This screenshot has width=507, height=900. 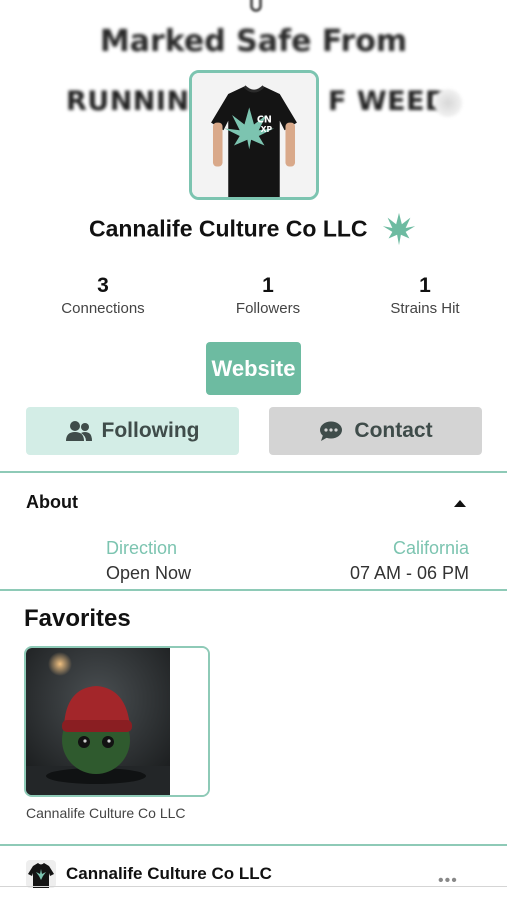 I want to click on stat-connections: 3 Connections, so click(x=103, y=295).